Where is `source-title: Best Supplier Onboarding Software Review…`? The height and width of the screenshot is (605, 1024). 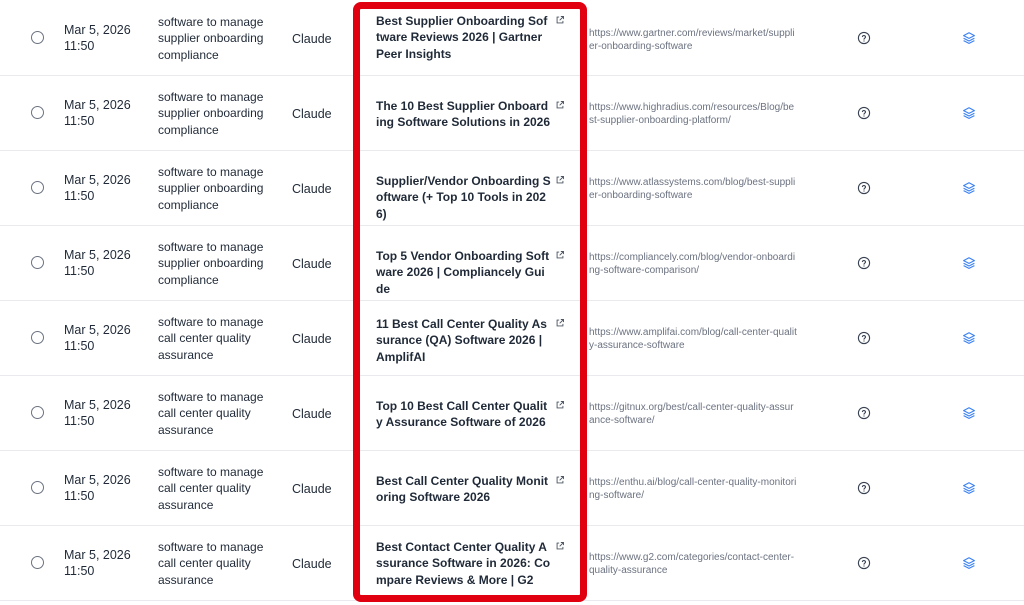 source-title: Best Supplier Onboarding Software Review… is located at coordinates (463, 37).